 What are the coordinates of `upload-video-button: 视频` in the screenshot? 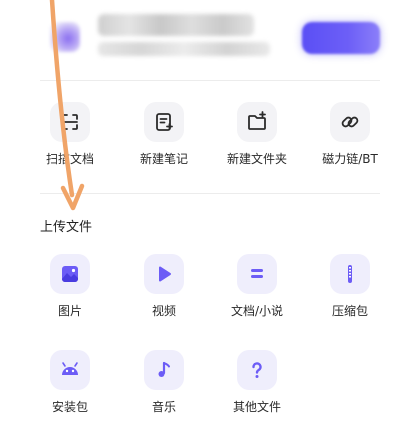 It's located at (164, 286).